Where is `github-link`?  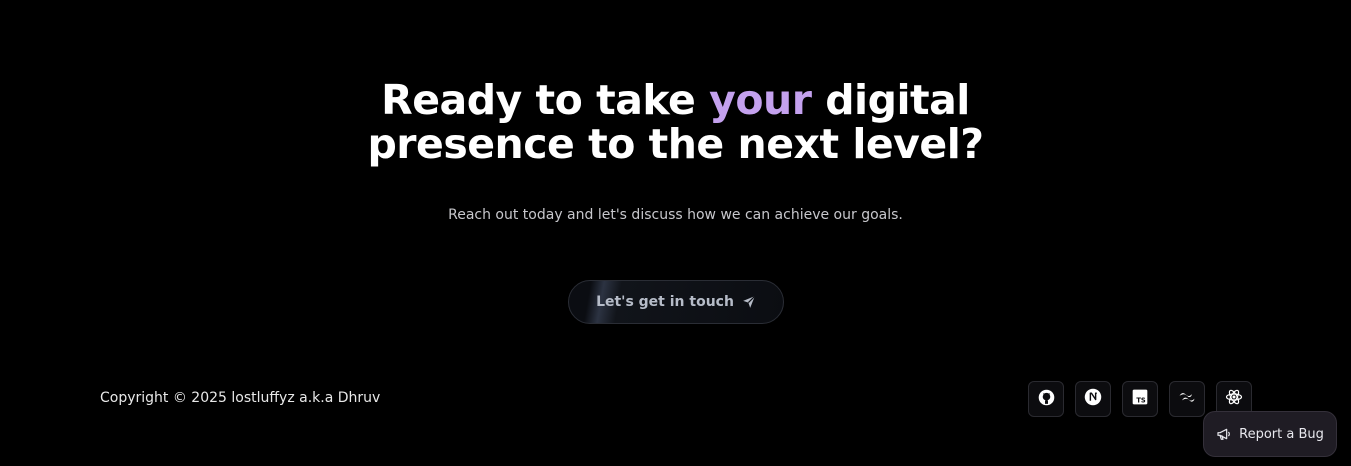
github-link is located at coordinates (1046, 399).